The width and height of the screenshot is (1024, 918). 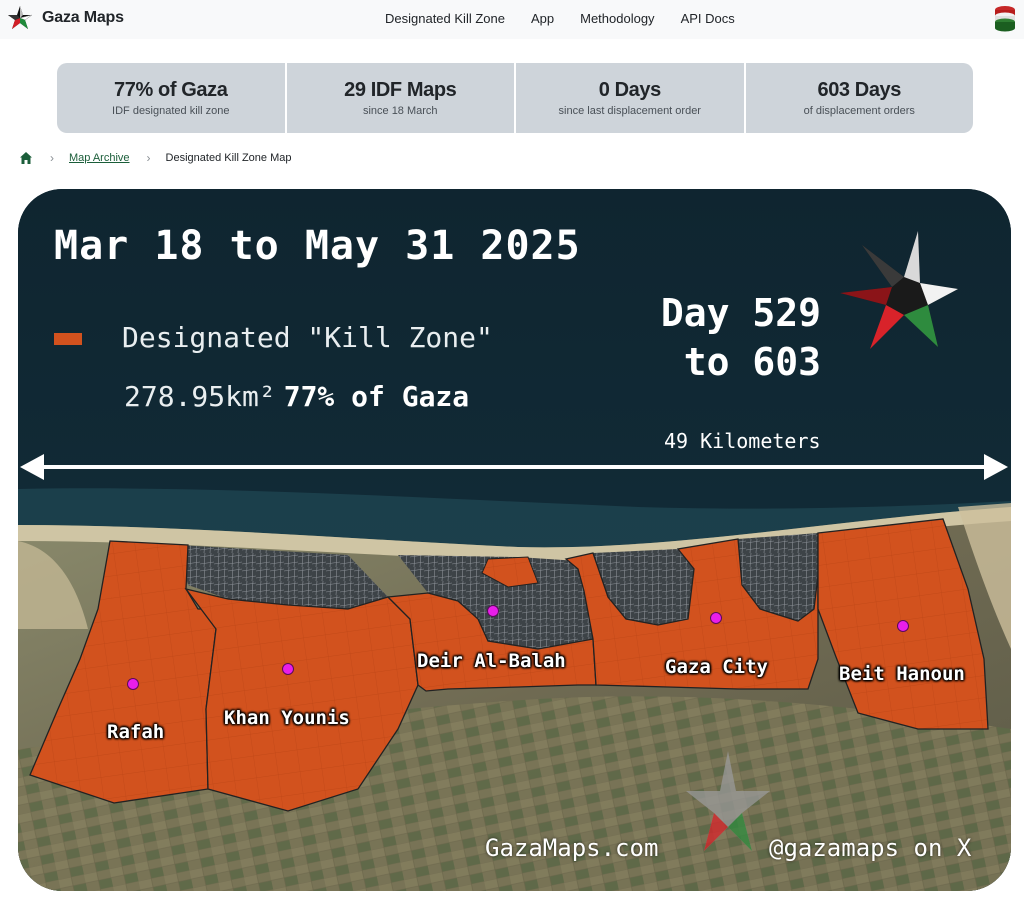 What do you see at coordinates (870, 848) in the screenshot?
I see `map-footer-handle: @gazamaps on X` at bounding box center [870, 848].